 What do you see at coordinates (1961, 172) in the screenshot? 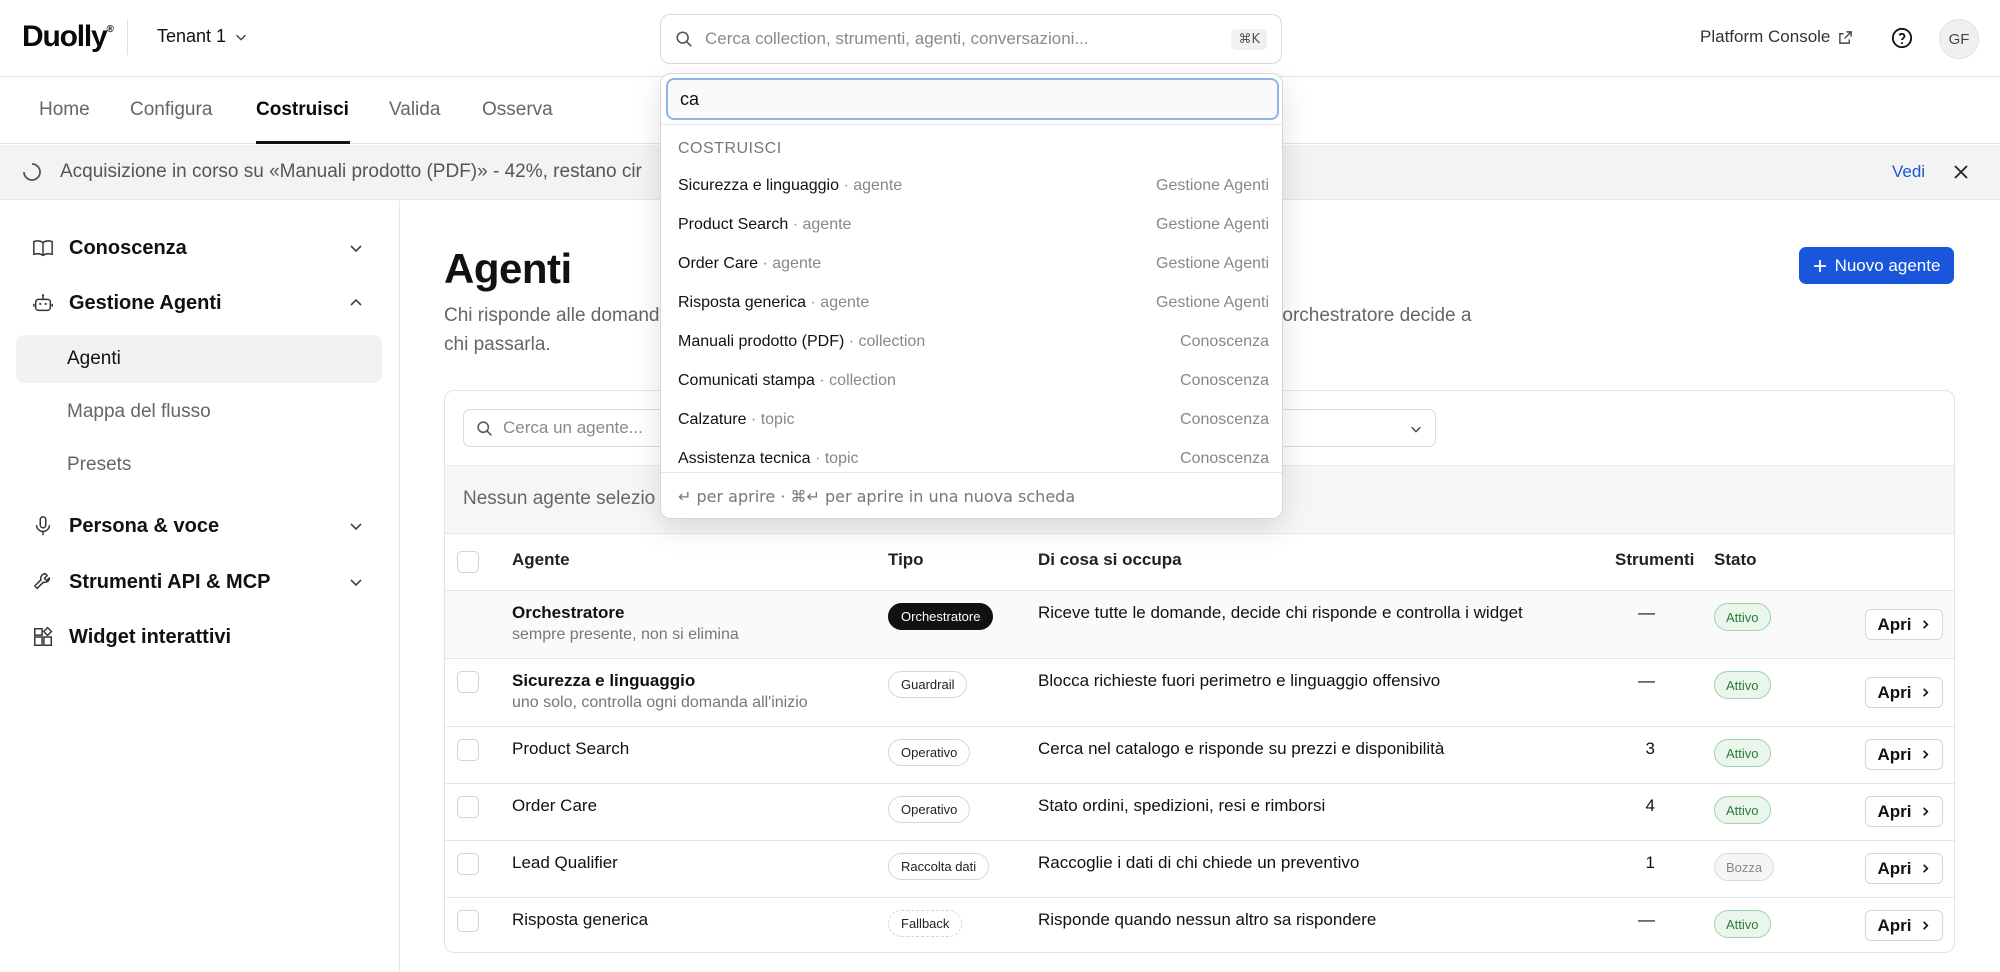
I see `close-icon` at bounding box center [1961, 172].